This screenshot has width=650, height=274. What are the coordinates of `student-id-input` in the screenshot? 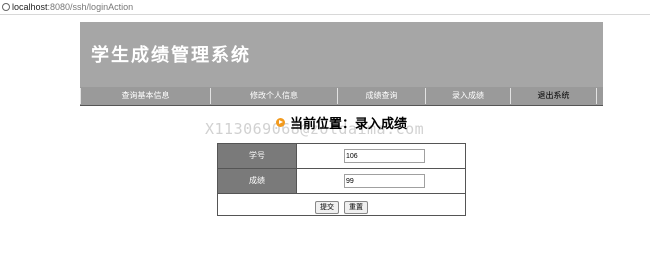 It's located at (384, 156).